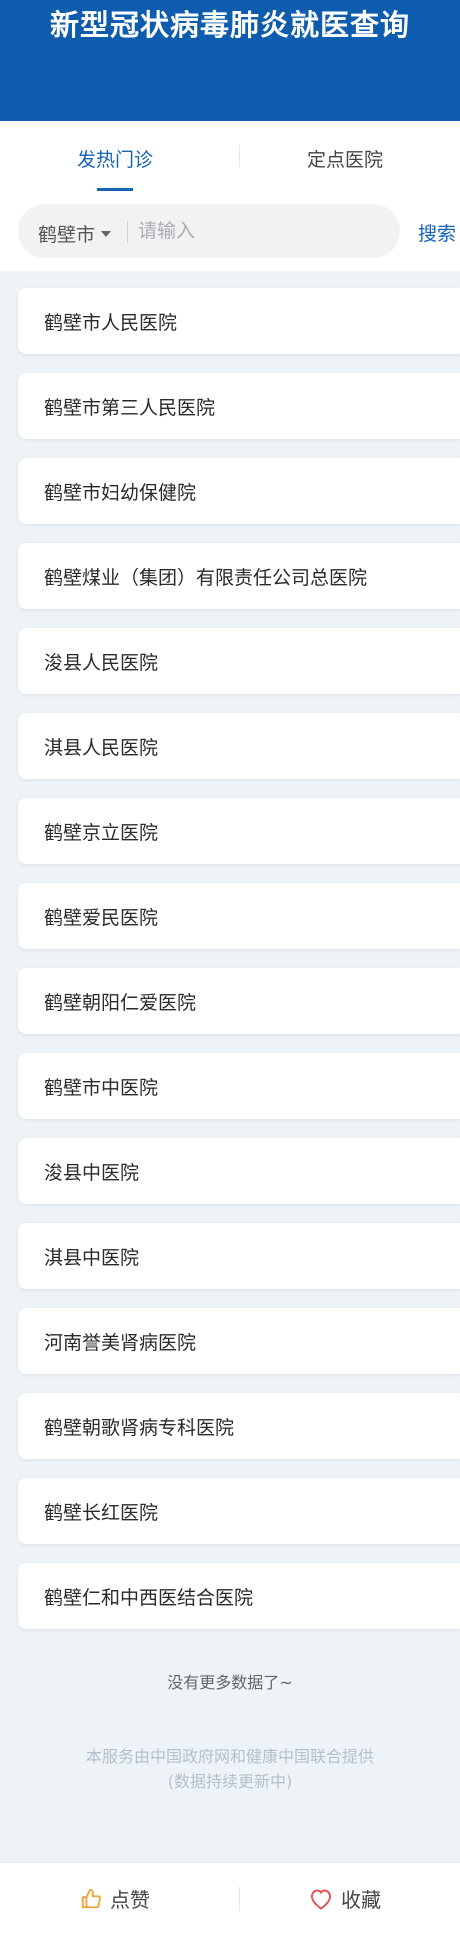 The width and height of the screenshot is (460, 1934). Describe the element at coordinates (101, 662) in the screenshot. I see `hospital-name: 浚县人民医院` at that location.